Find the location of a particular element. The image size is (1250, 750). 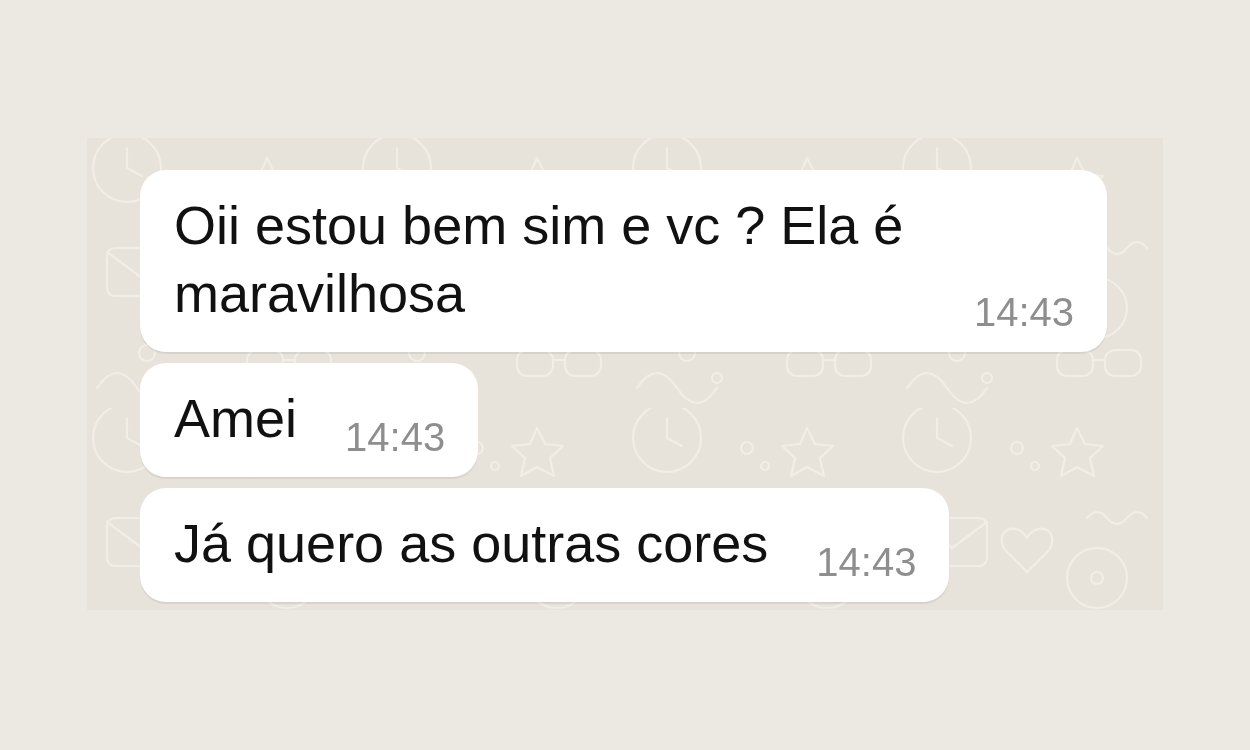

message-text: Oii estou bem sim e vc ? Ela é maravilhosa is located at coordinates (539, 259).